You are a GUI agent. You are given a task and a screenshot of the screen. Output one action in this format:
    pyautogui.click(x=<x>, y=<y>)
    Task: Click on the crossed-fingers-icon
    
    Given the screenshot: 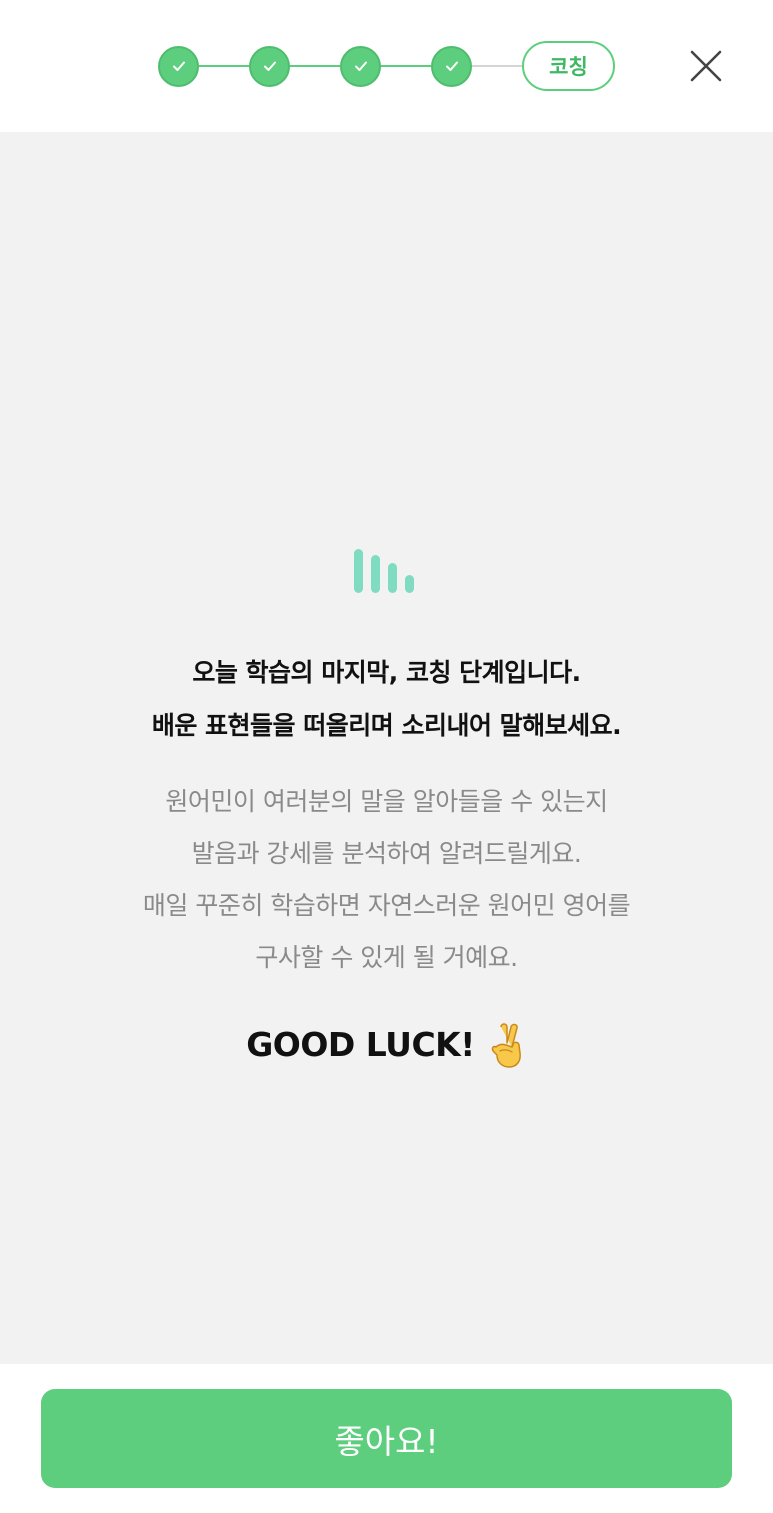 What is the action you would take?
    pyautogui.click(x=506, y=1045)
    